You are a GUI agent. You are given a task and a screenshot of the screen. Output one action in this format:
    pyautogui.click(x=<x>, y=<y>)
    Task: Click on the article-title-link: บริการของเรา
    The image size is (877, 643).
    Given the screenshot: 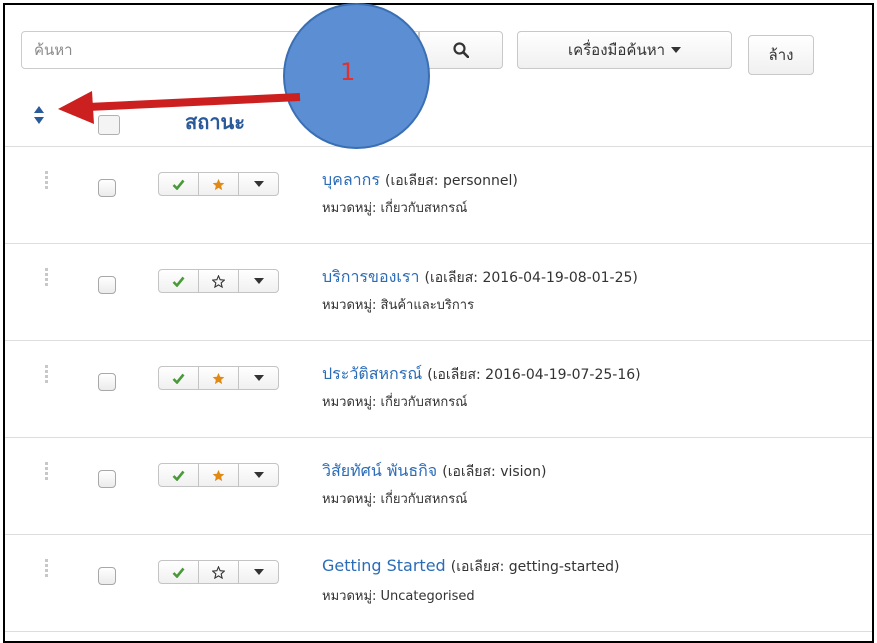 What is the action you would take?
    pyautogui.click(x=370, y=276)
    